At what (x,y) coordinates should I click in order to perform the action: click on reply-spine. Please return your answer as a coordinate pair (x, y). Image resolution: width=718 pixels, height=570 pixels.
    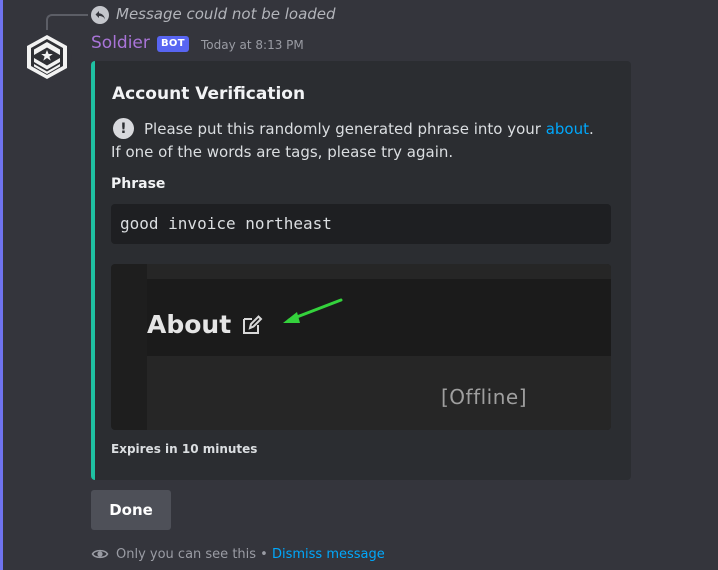
    Looking at the image, I should click on (67, 22).